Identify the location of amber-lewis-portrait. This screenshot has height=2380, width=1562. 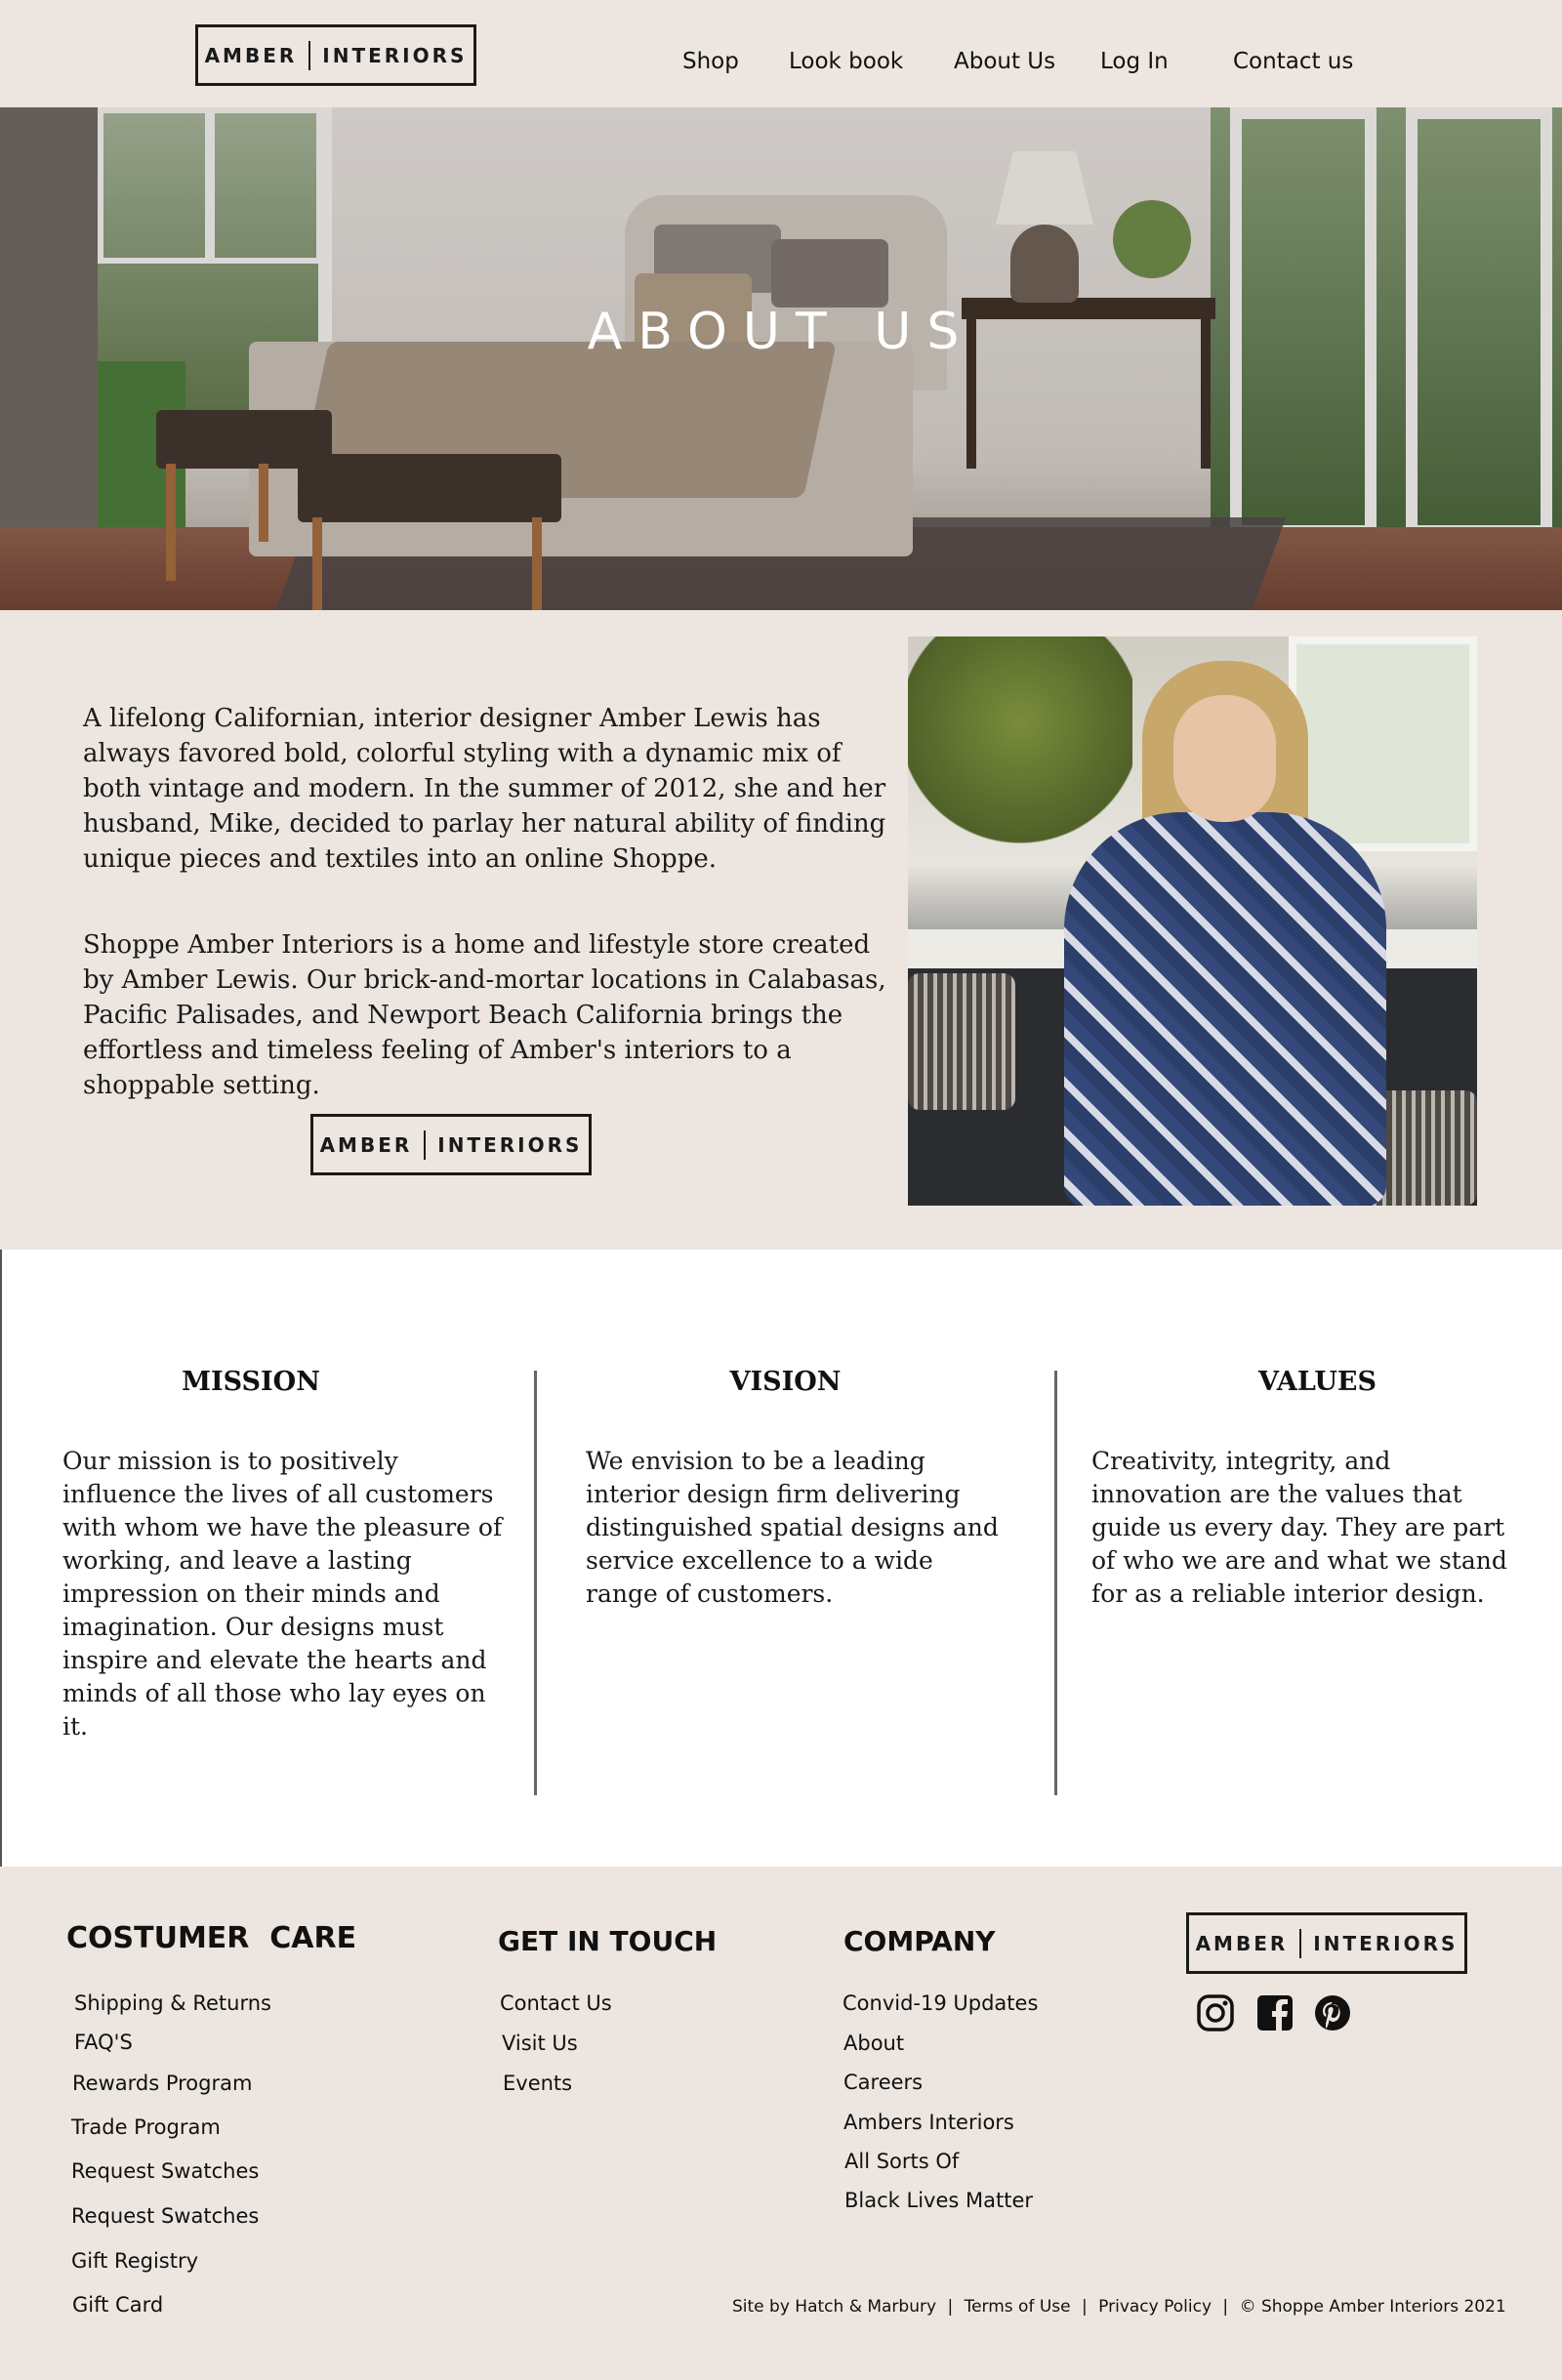
(1192, 921).